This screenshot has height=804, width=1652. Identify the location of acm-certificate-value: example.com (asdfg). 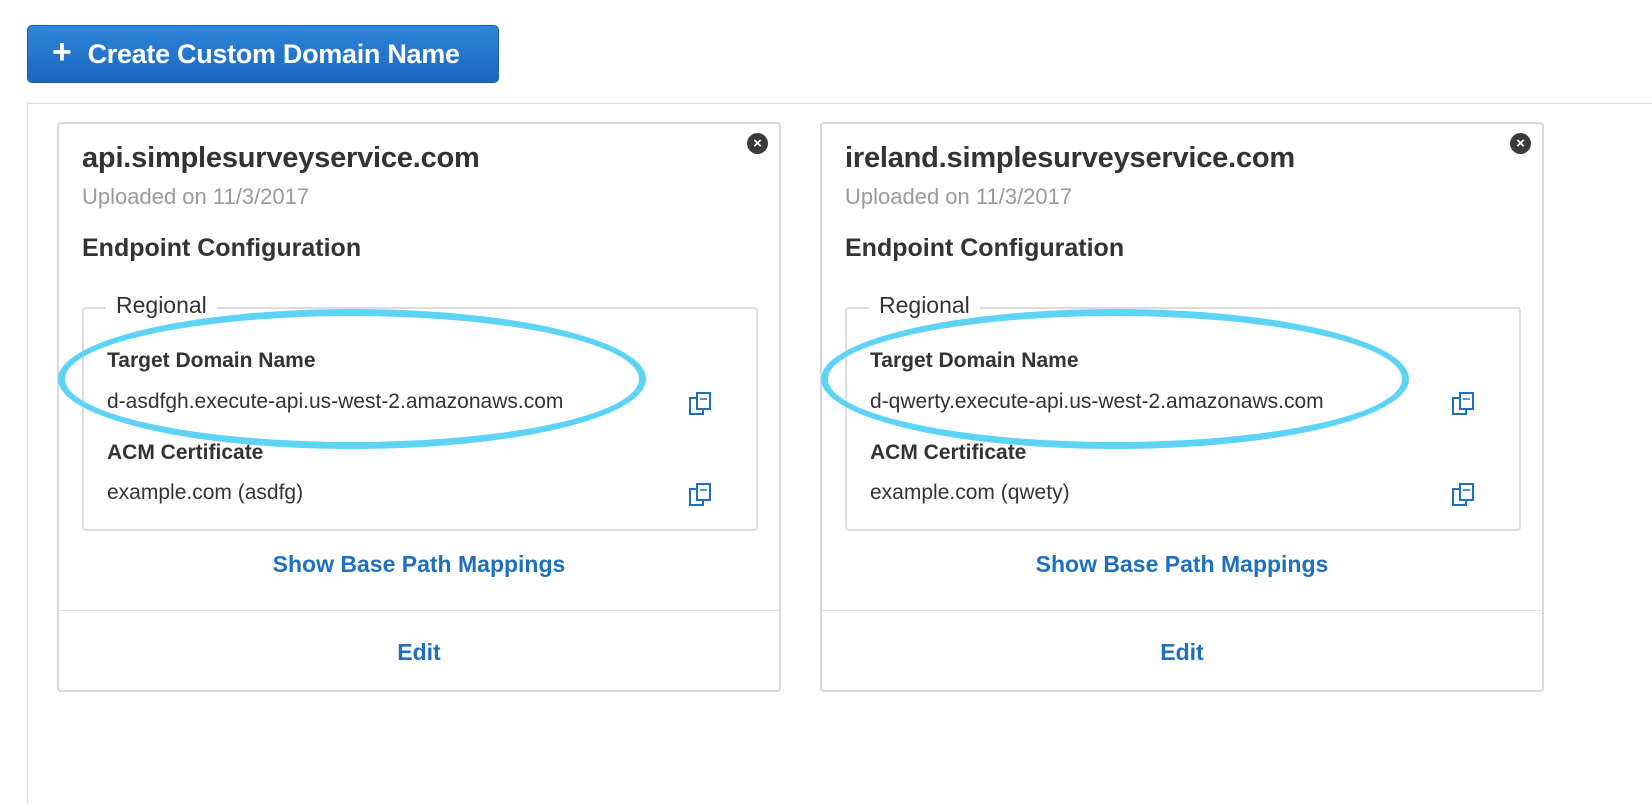
(205, 492).